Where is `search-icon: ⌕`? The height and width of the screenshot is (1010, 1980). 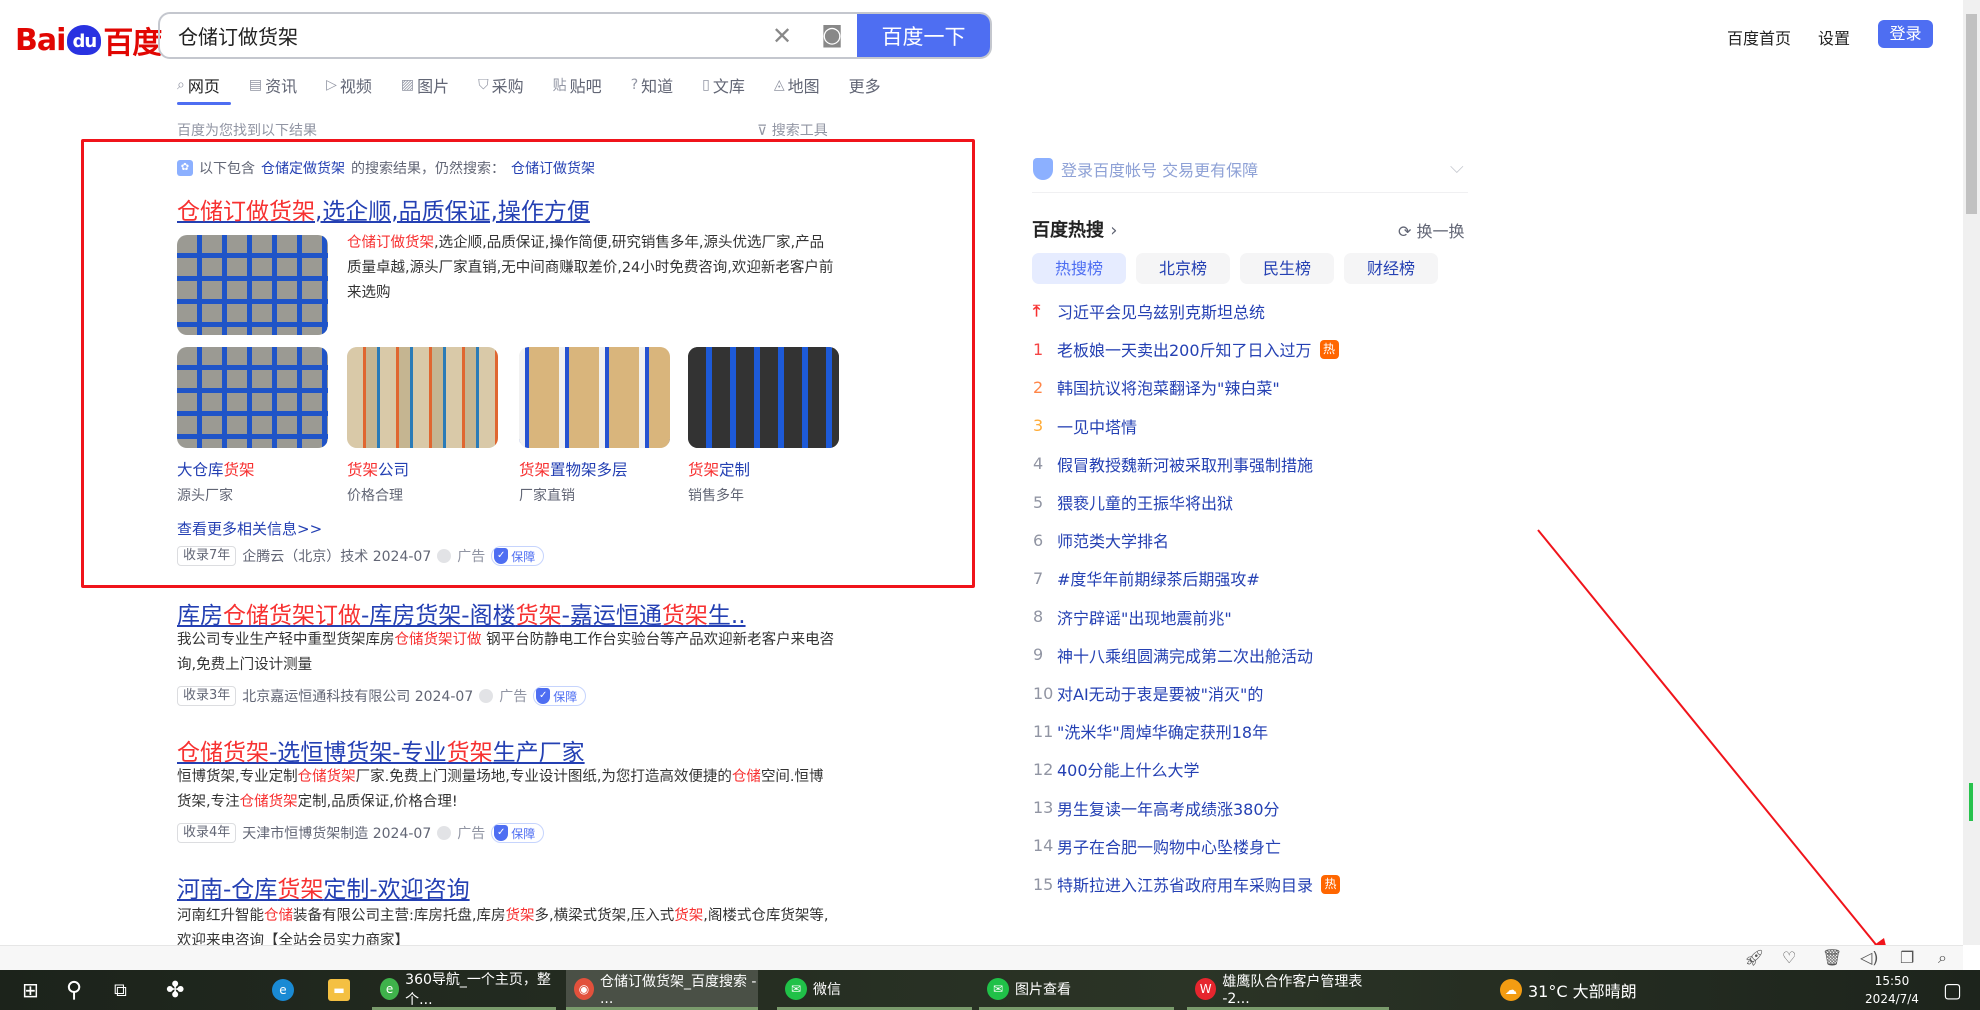 search-icon: ⌕ is located at coordinates (1942, 958).